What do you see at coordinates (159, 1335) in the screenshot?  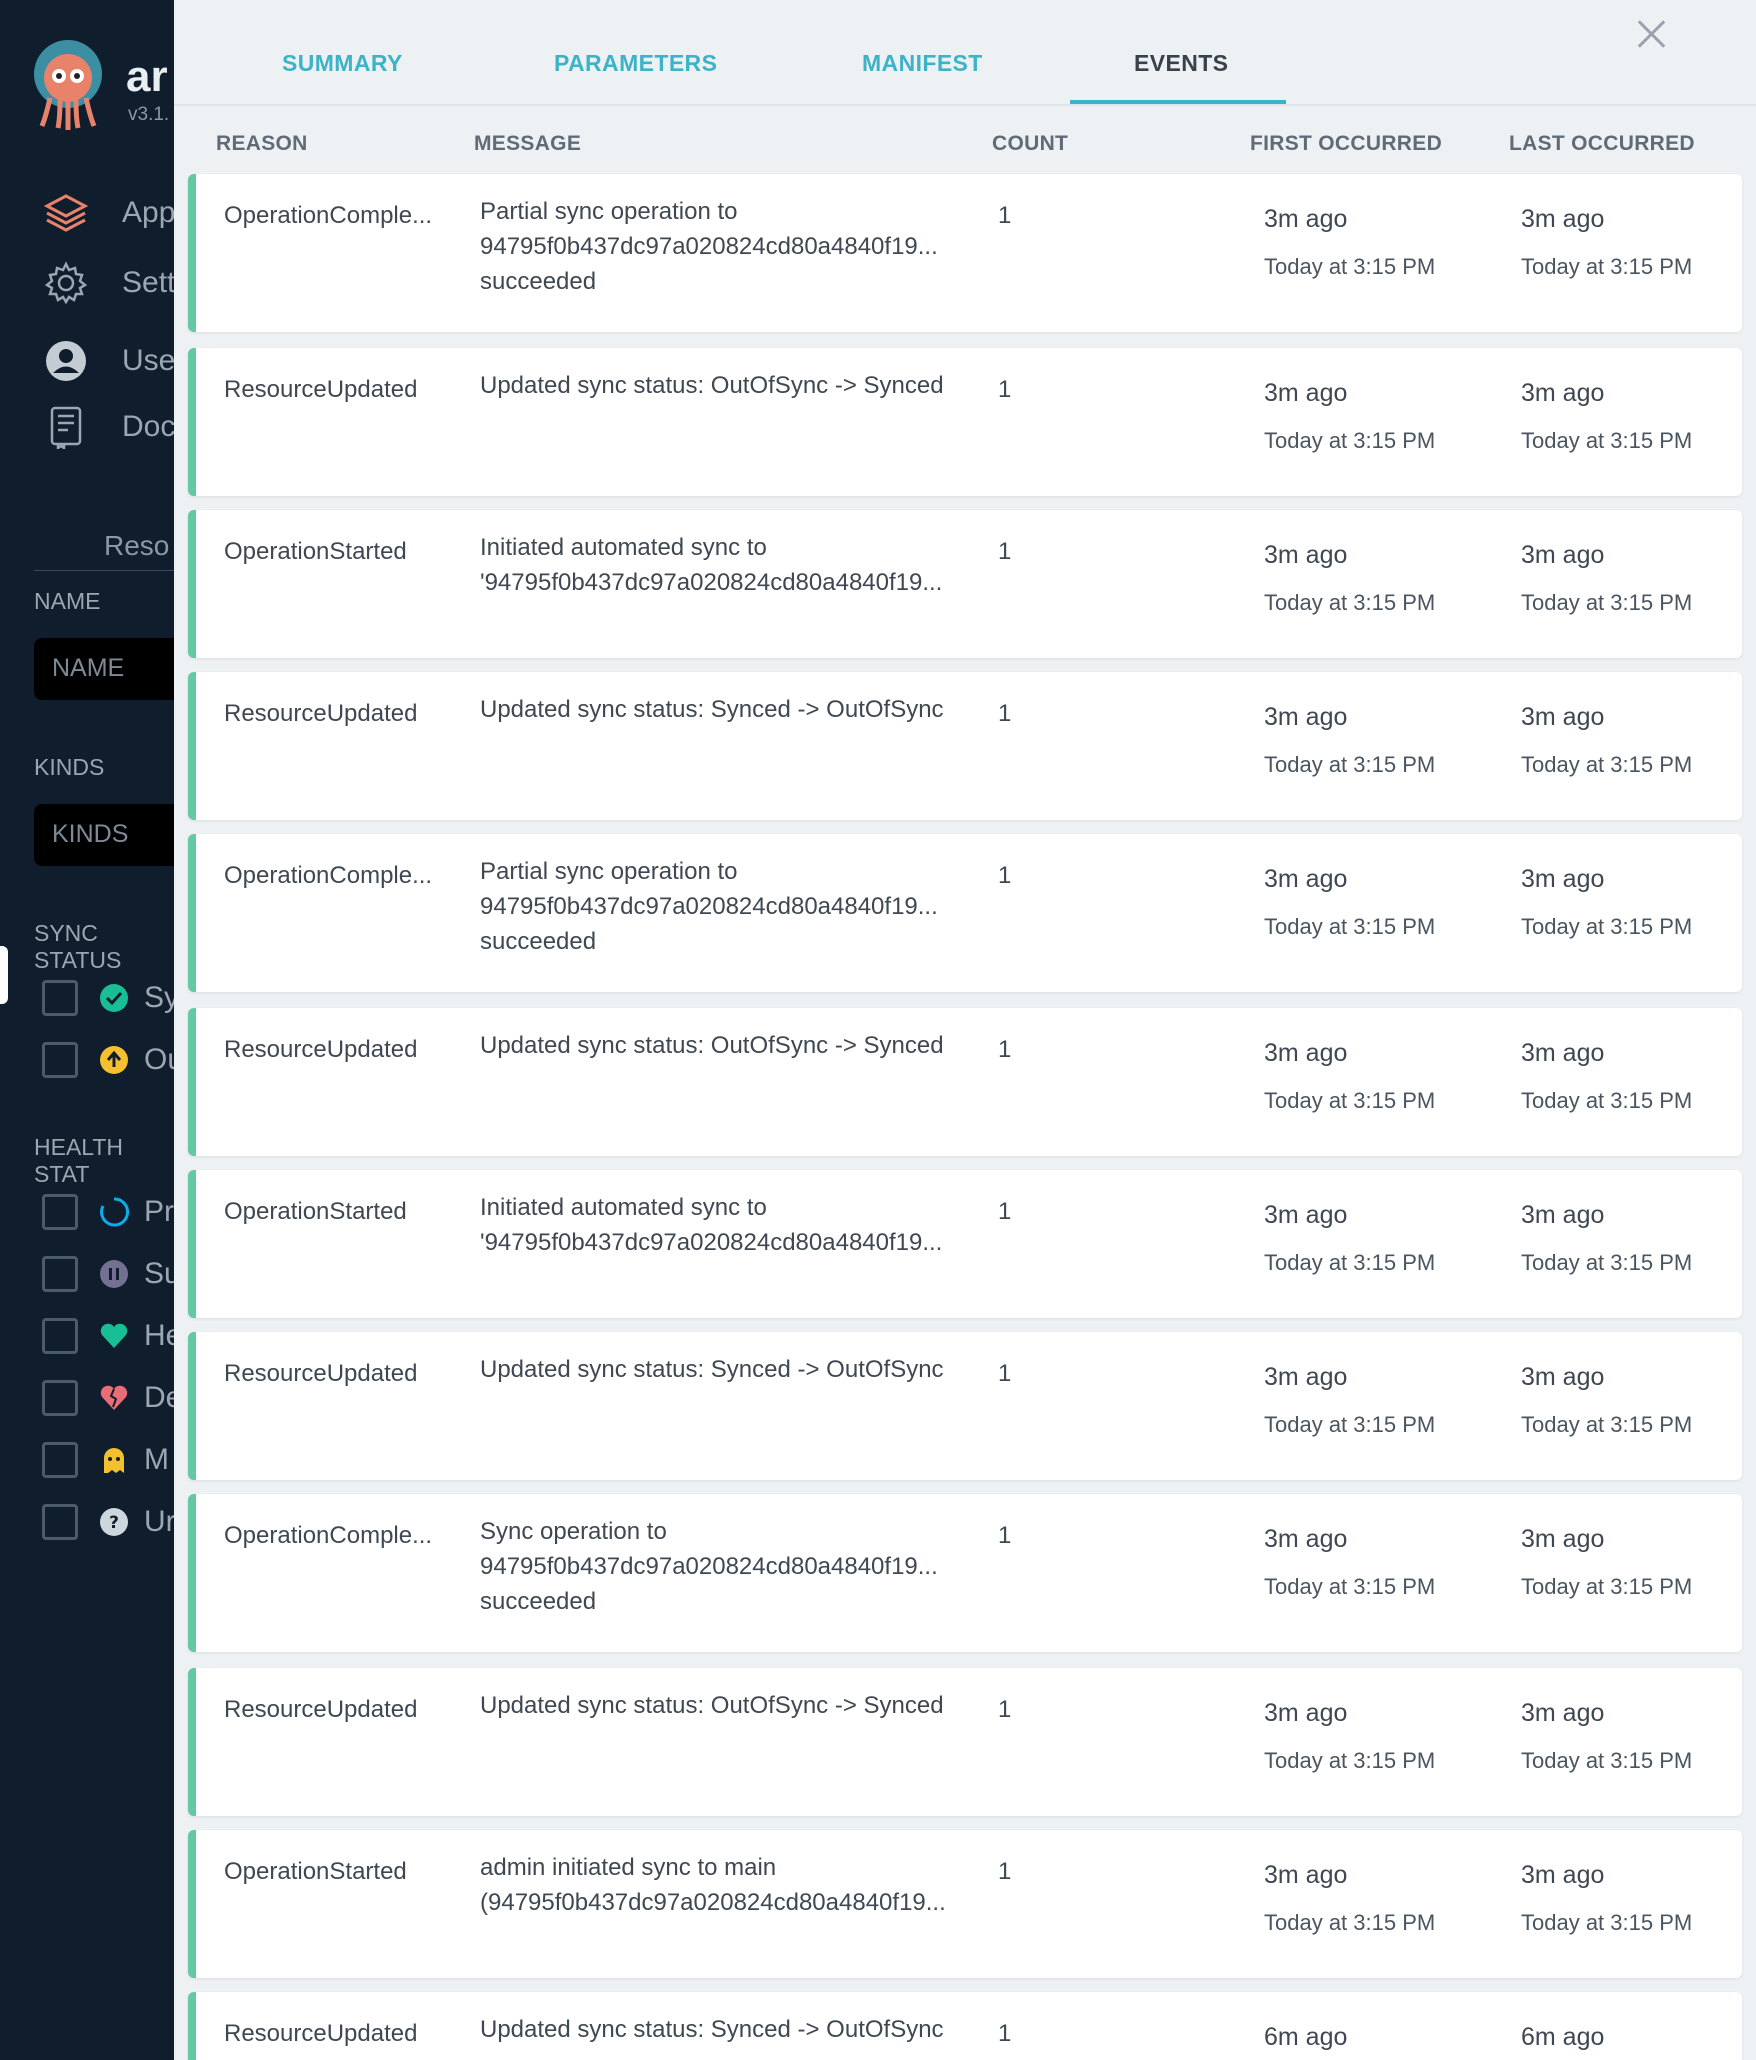 I see `status-text: He` at bounding box center [159, 1335].